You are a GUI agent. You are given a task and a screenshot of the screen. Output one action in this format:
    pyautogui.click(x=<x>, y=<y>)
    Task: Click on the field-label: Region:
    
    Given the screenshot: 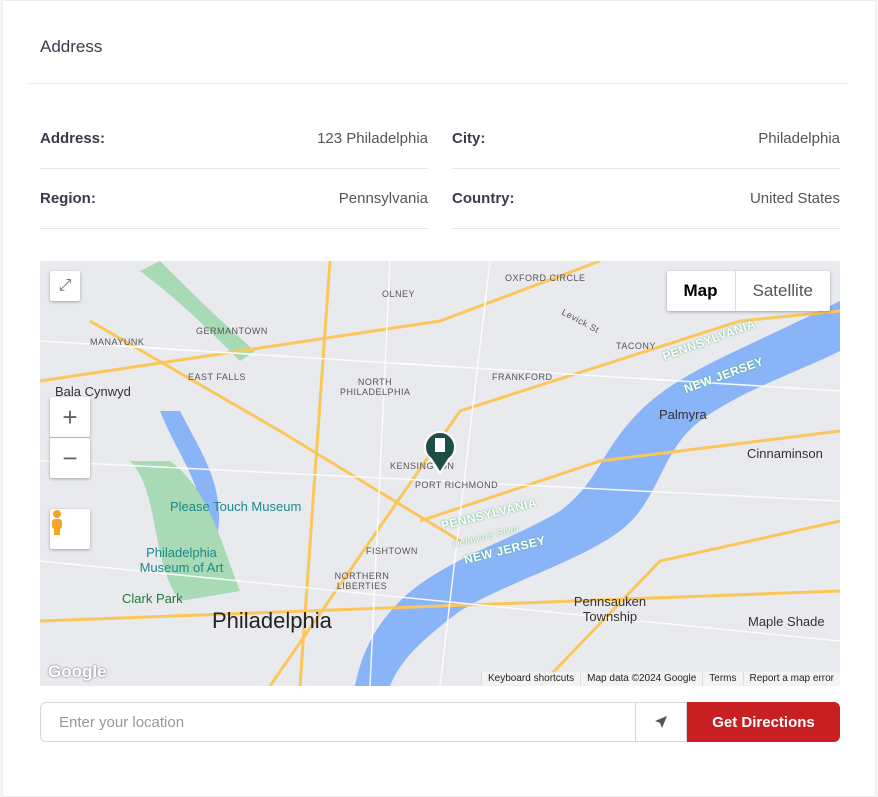 What is the action you would take?
    pyautogui.click(x=68, y=198)
    